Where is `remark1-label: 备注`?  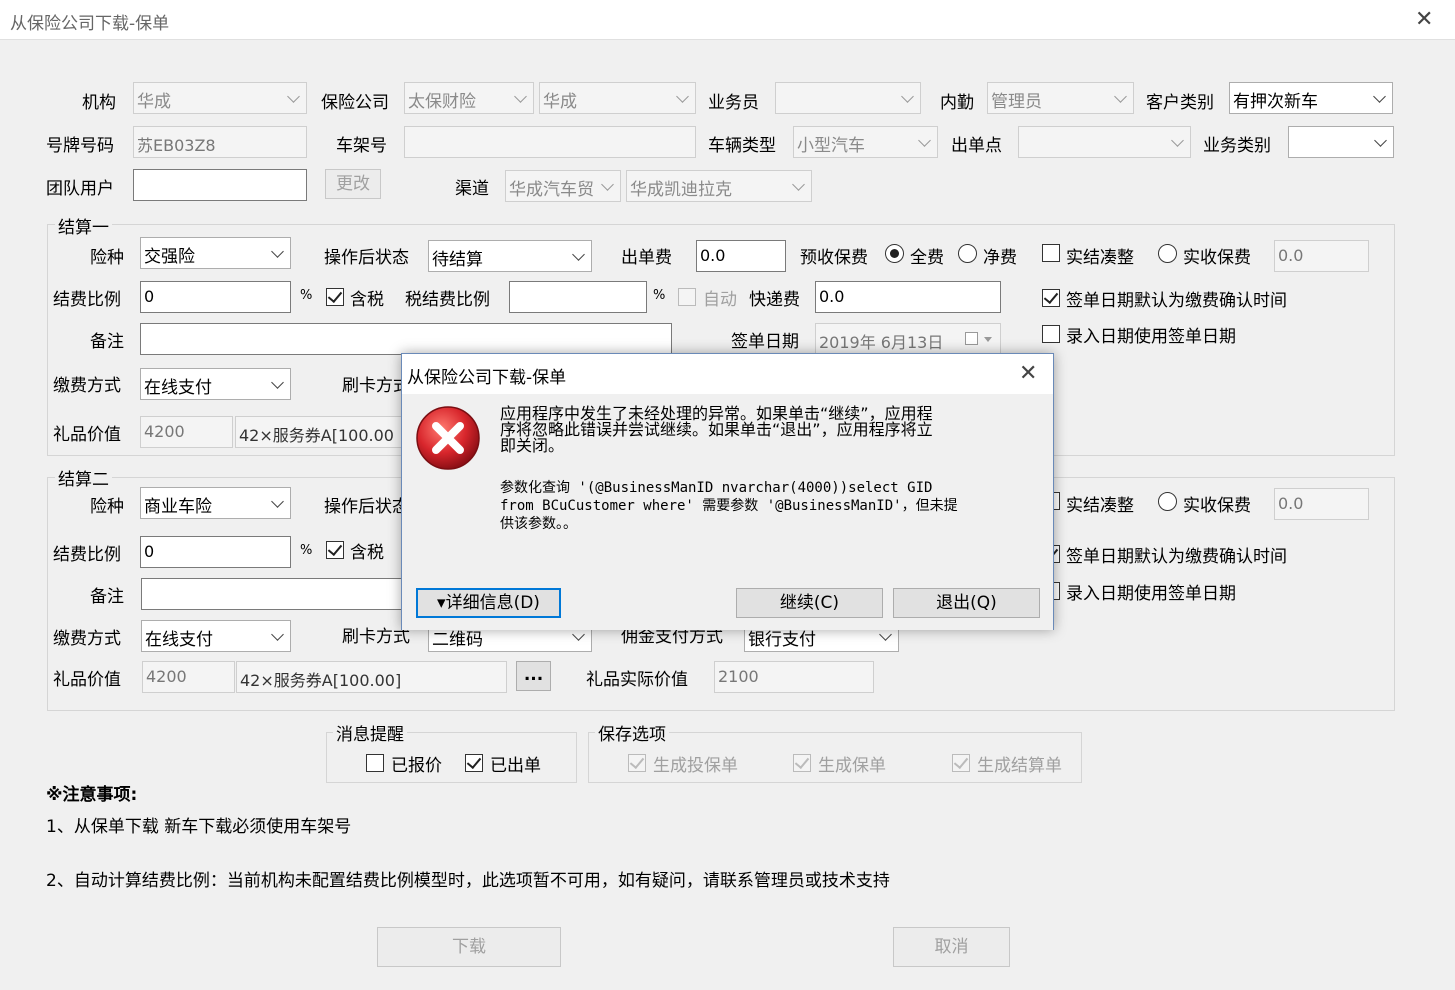
remark1-label: 备注 is located at coordinates (107, 342).